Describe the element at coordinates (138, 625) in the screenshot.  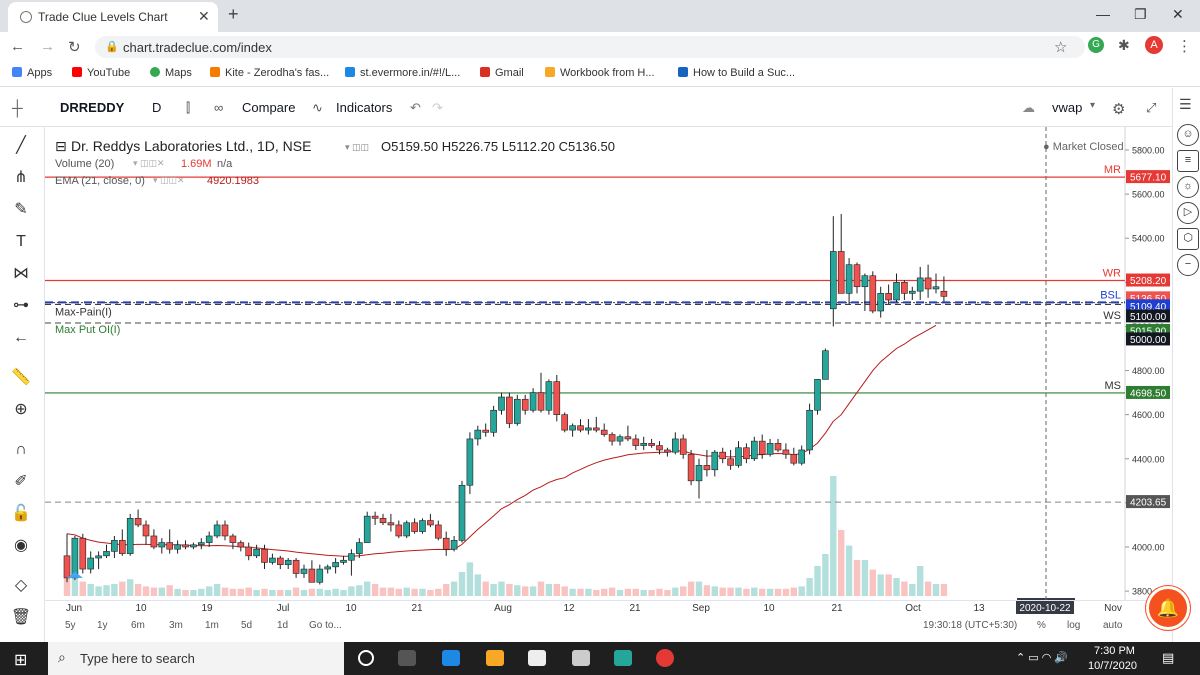
I see `range-6m: 6m` at that location.